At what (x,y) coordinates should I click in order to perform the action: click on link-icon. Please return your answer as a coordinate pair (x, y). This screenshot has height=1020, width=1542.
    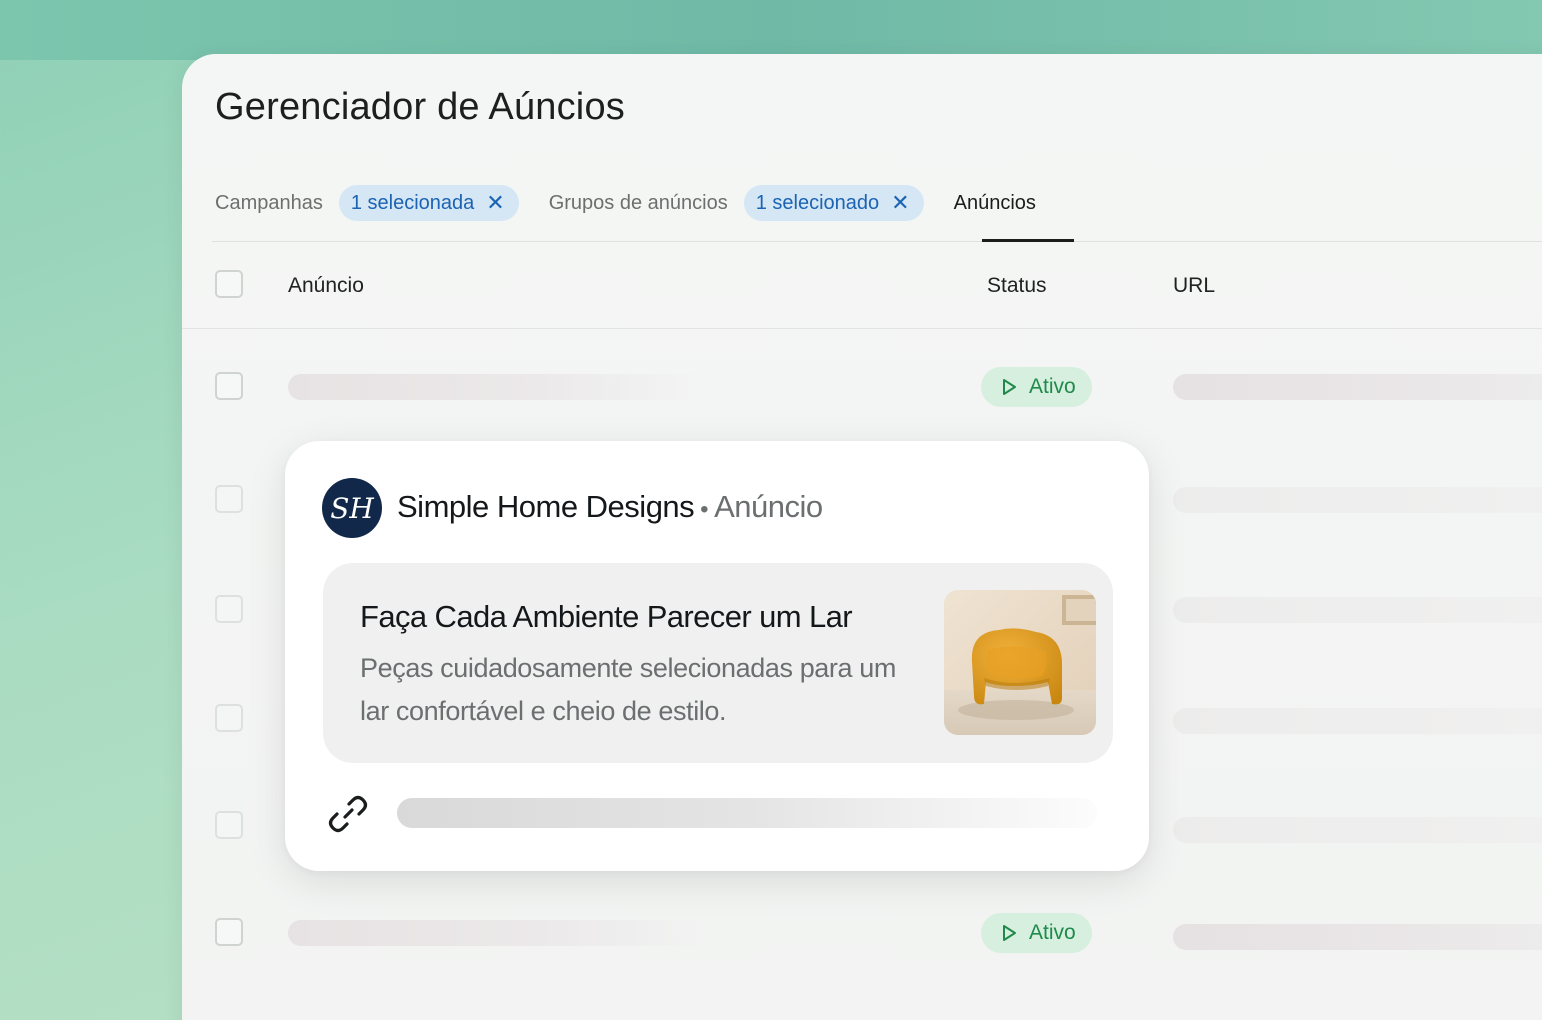
    Looking at the image, I should click on (348, 814).